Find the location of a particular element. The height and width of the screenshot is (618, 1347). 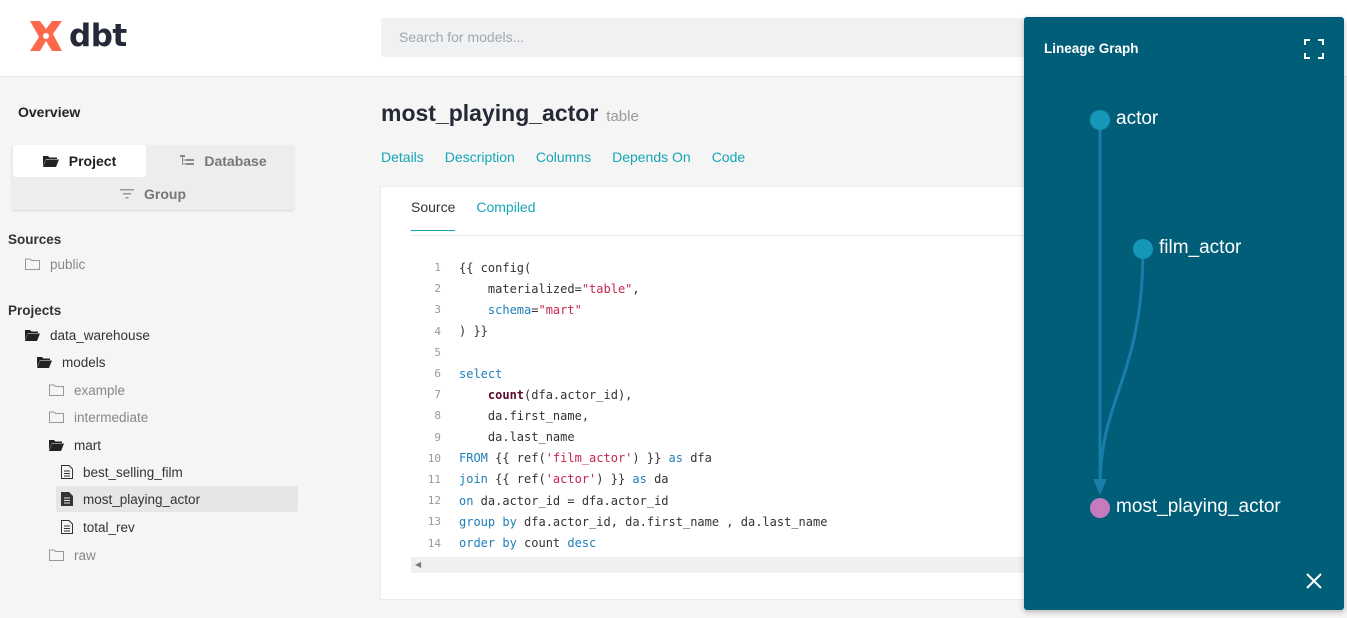

scroll-left-icon: ◀ is located at coordinates (418, 564).